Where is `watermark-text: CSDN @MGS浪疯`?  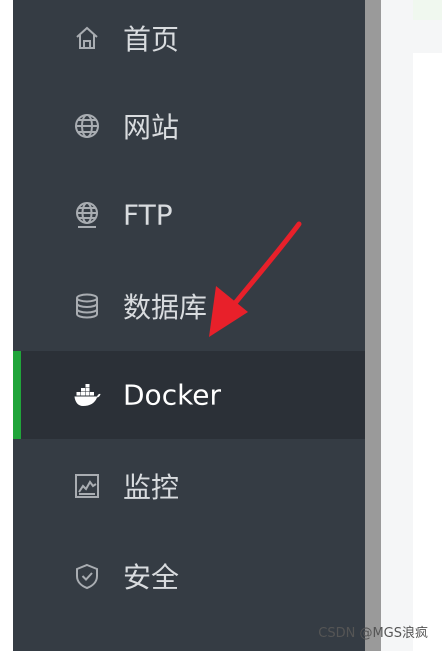 watermark-text: CSDN @MGS浪疯 is located at coordinates (373, 633).